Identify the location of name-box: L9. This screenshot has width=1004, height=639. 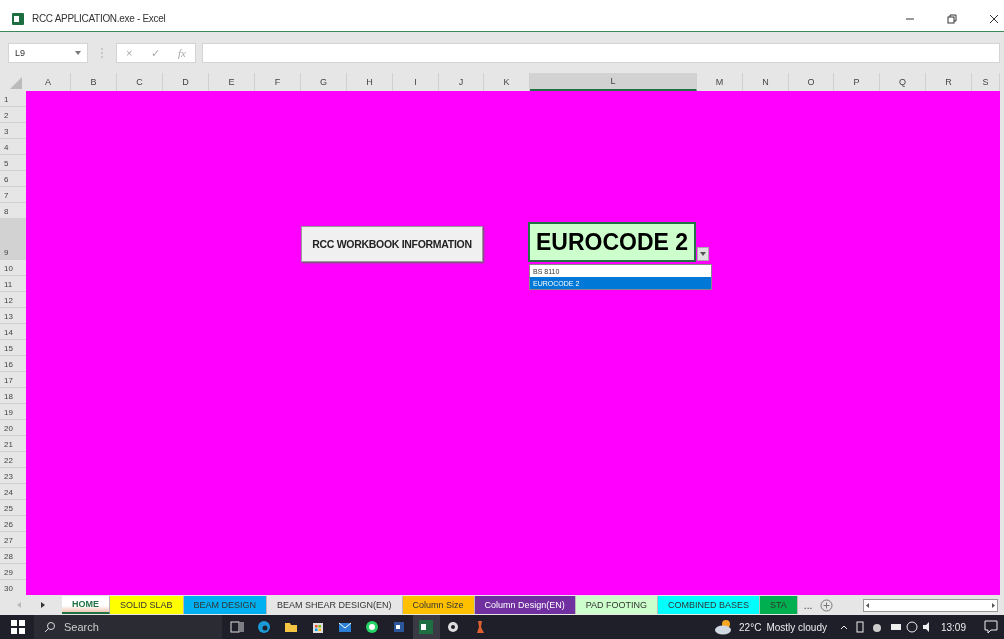
(48, 53).